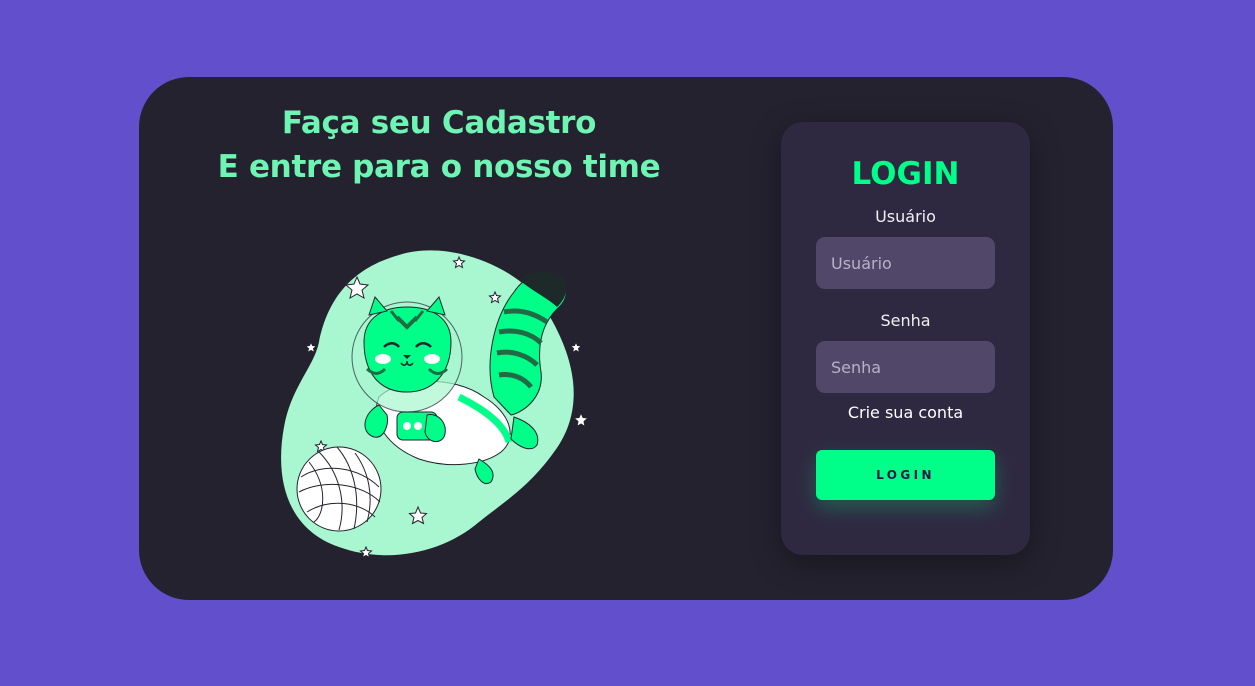  What do you see at coordinates (905, 338) in the screenshot?
I see `login-panel: LOGIN Usuário Senha Crie sua conta LOGIN` at bounding box center [905, 338].